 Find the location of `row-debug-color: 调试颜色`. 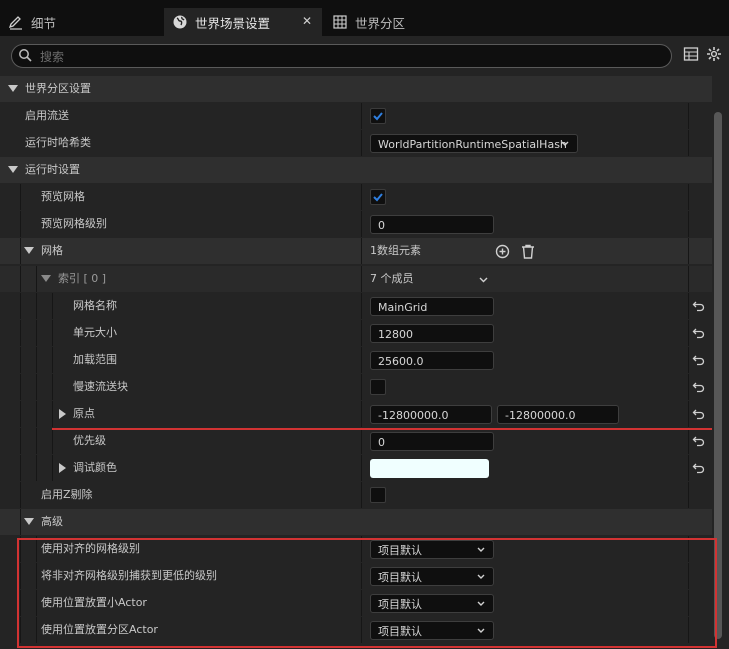

row-debug-color: 调试颜色 is located at coordinates (356, 468).